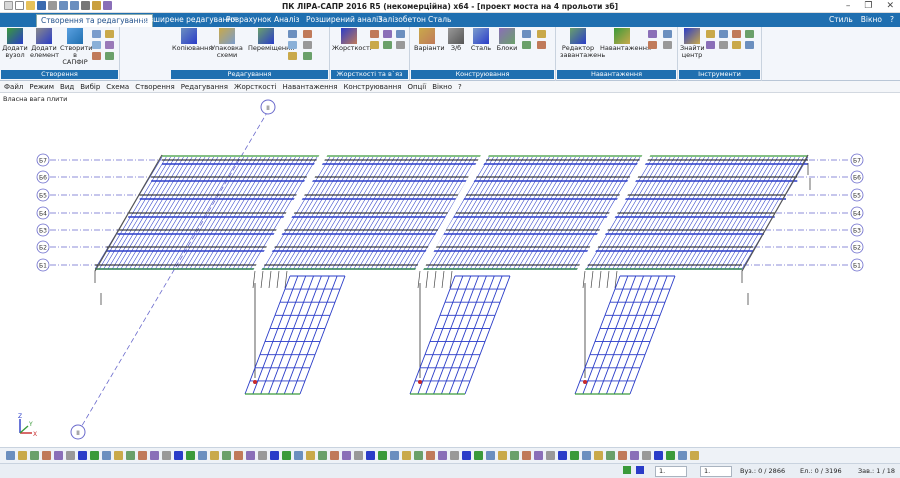 The width and height of the screenshot is (900, 478). I want to click on create-in-sapfir-button: Створити в САПФІР, so click(76, 47).